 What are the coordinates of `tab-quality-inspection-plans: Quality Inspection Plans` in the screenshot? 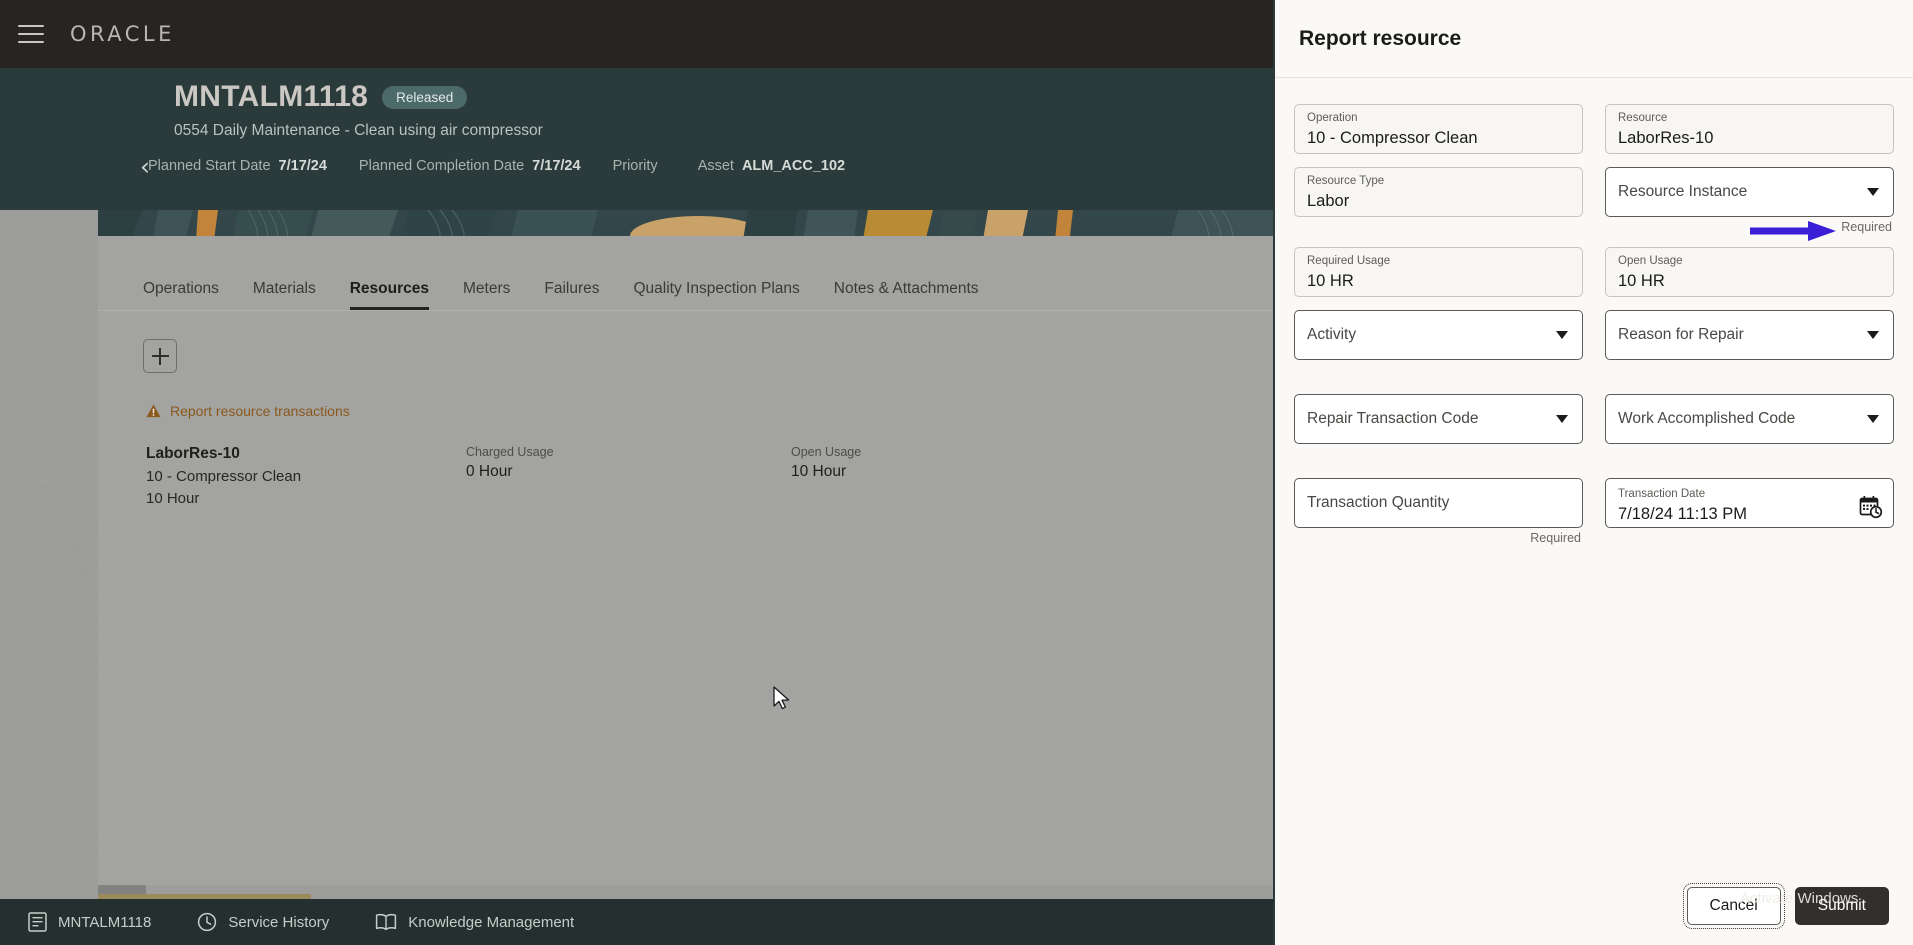 It's located at (717, 295).